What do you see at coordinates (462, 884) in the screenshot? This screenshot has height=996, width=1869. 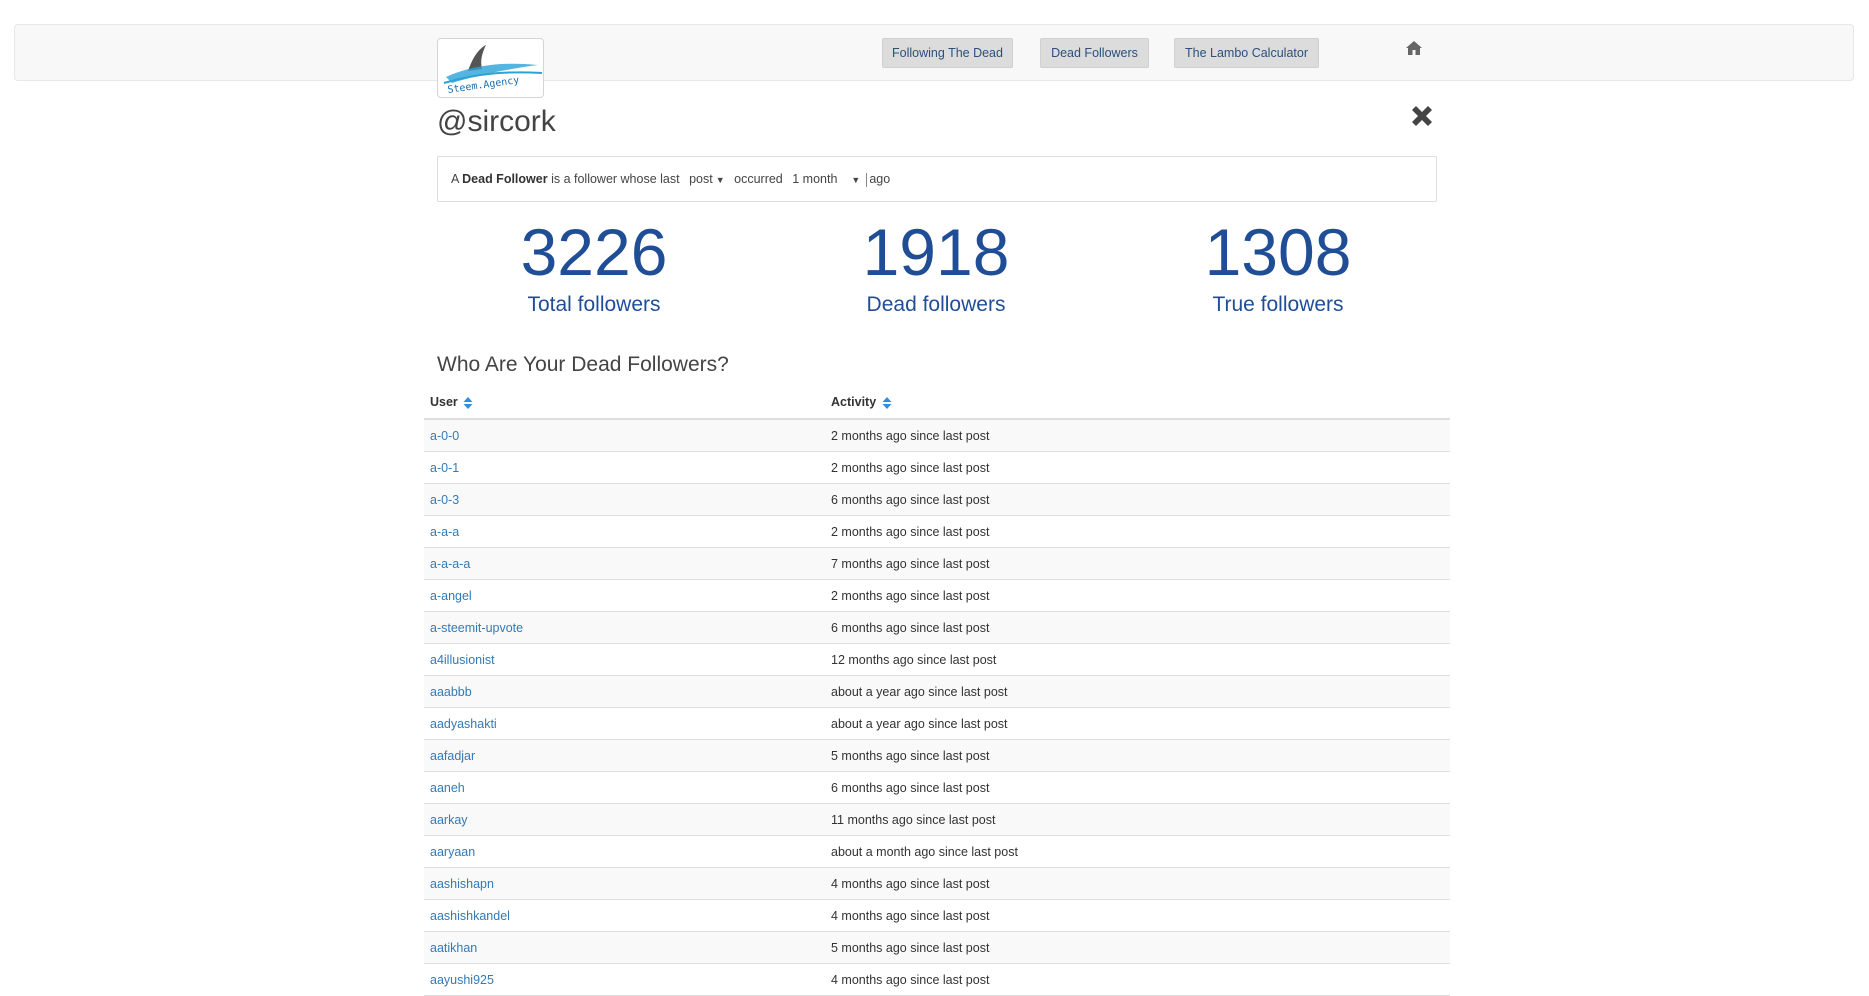 I see `user-link: aashishapn` at bounding box center [462, 884].